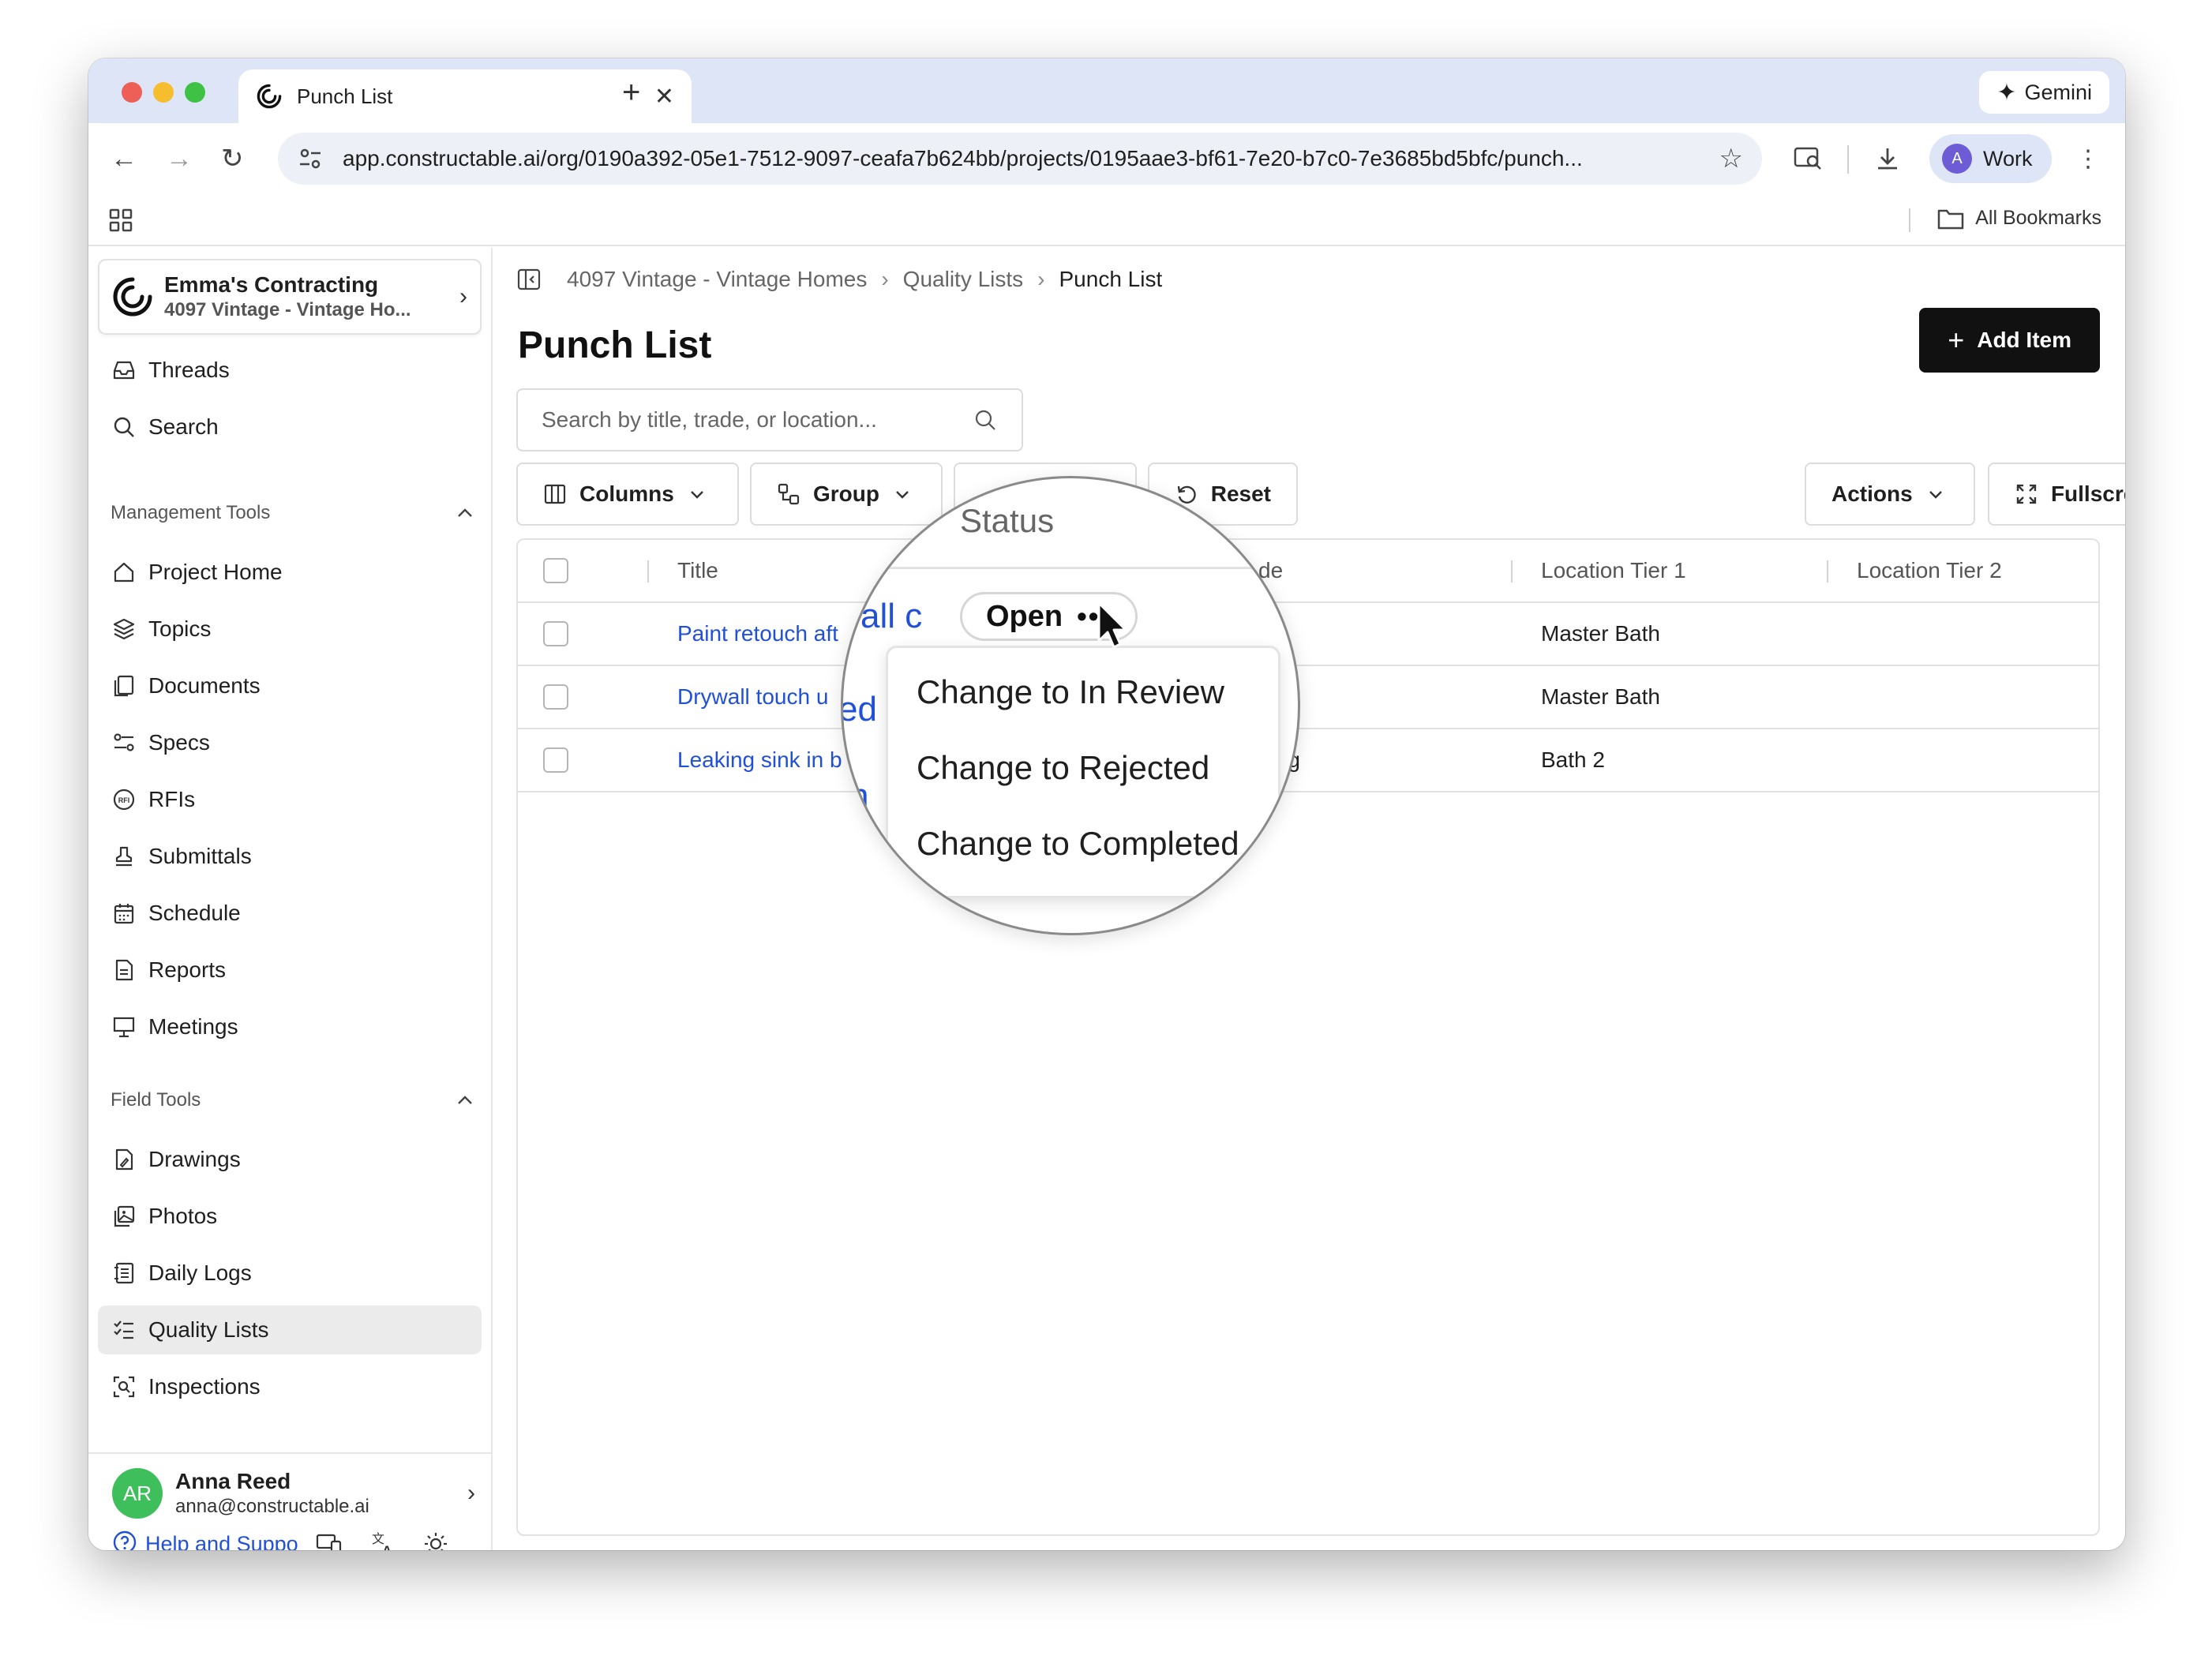 The width and height of the screenshot is (2212, 1667). What do you see at coordinates (1024, 616) in the screenshot?
I see `status-value: Open` at bounding box center [1024, 616].